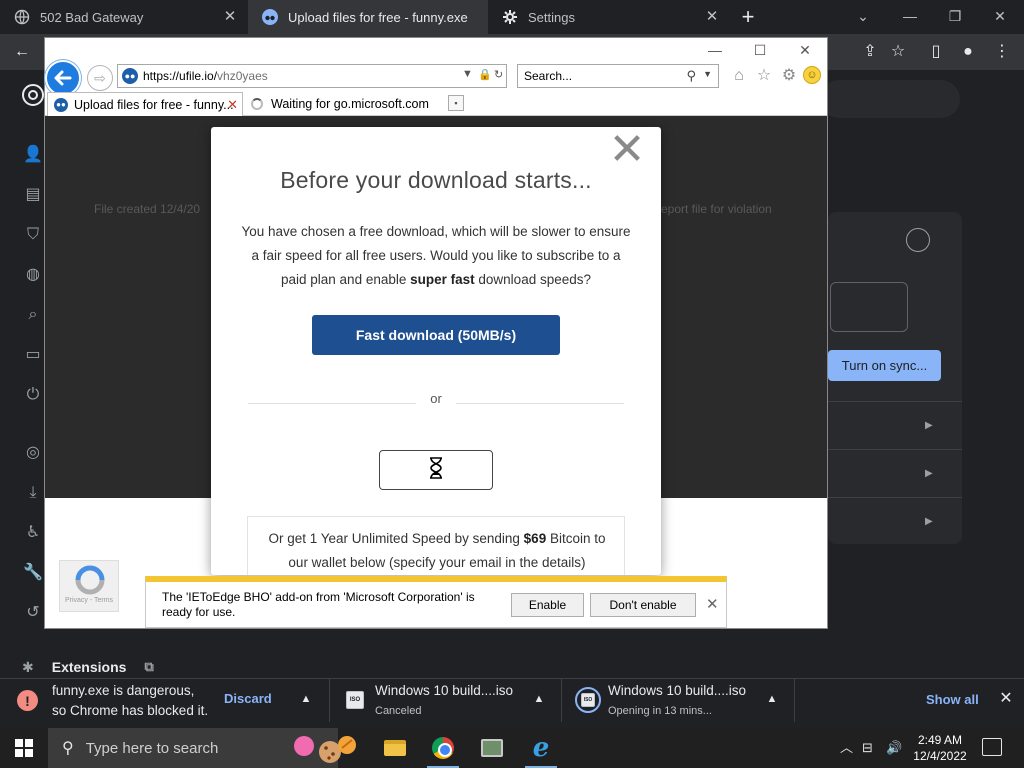 This screenshot has width=1024, height=768. Describe the element at coordinates (33, 395) in the screenshot. I see `power-icon: ⏻` at that location.